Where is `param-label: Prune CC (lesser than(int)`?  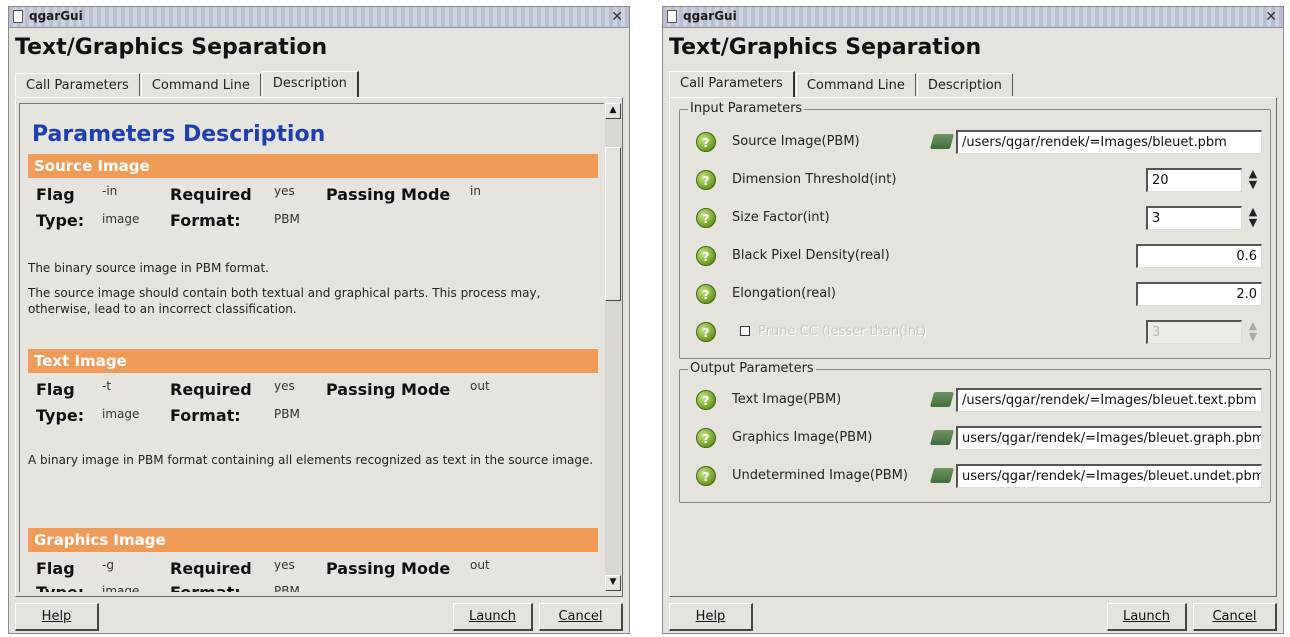
param-label: Prune CC (lesser than(int) is located at coordinates (842, 331).